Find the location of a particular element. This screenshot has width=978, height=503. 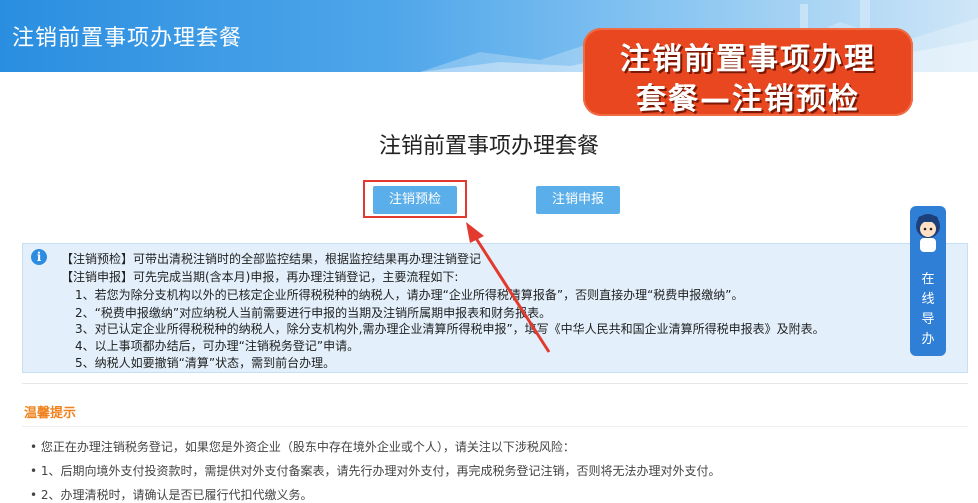

info-line: 5、纳税人如要撤销“清算”状态，需到前台办理。 is located at coordinates (205, 363).